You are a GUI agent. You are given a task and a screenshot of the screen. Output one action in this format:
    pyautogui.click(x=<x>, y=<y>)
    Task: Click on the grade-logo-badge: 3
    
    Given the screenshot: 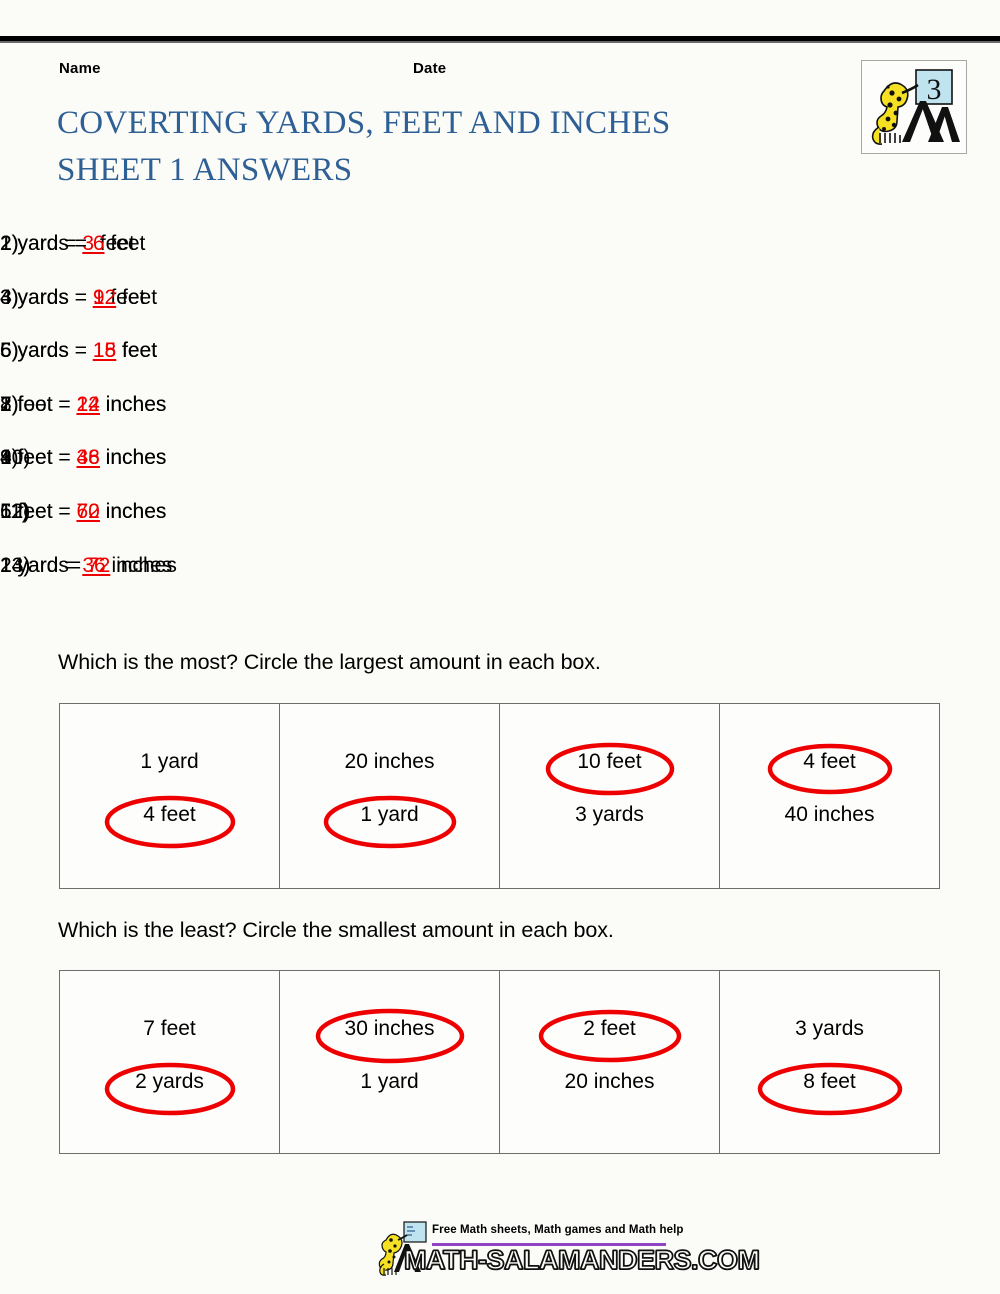 What is the action you would take?
    pyautogui.click(x=914, y=107)
    